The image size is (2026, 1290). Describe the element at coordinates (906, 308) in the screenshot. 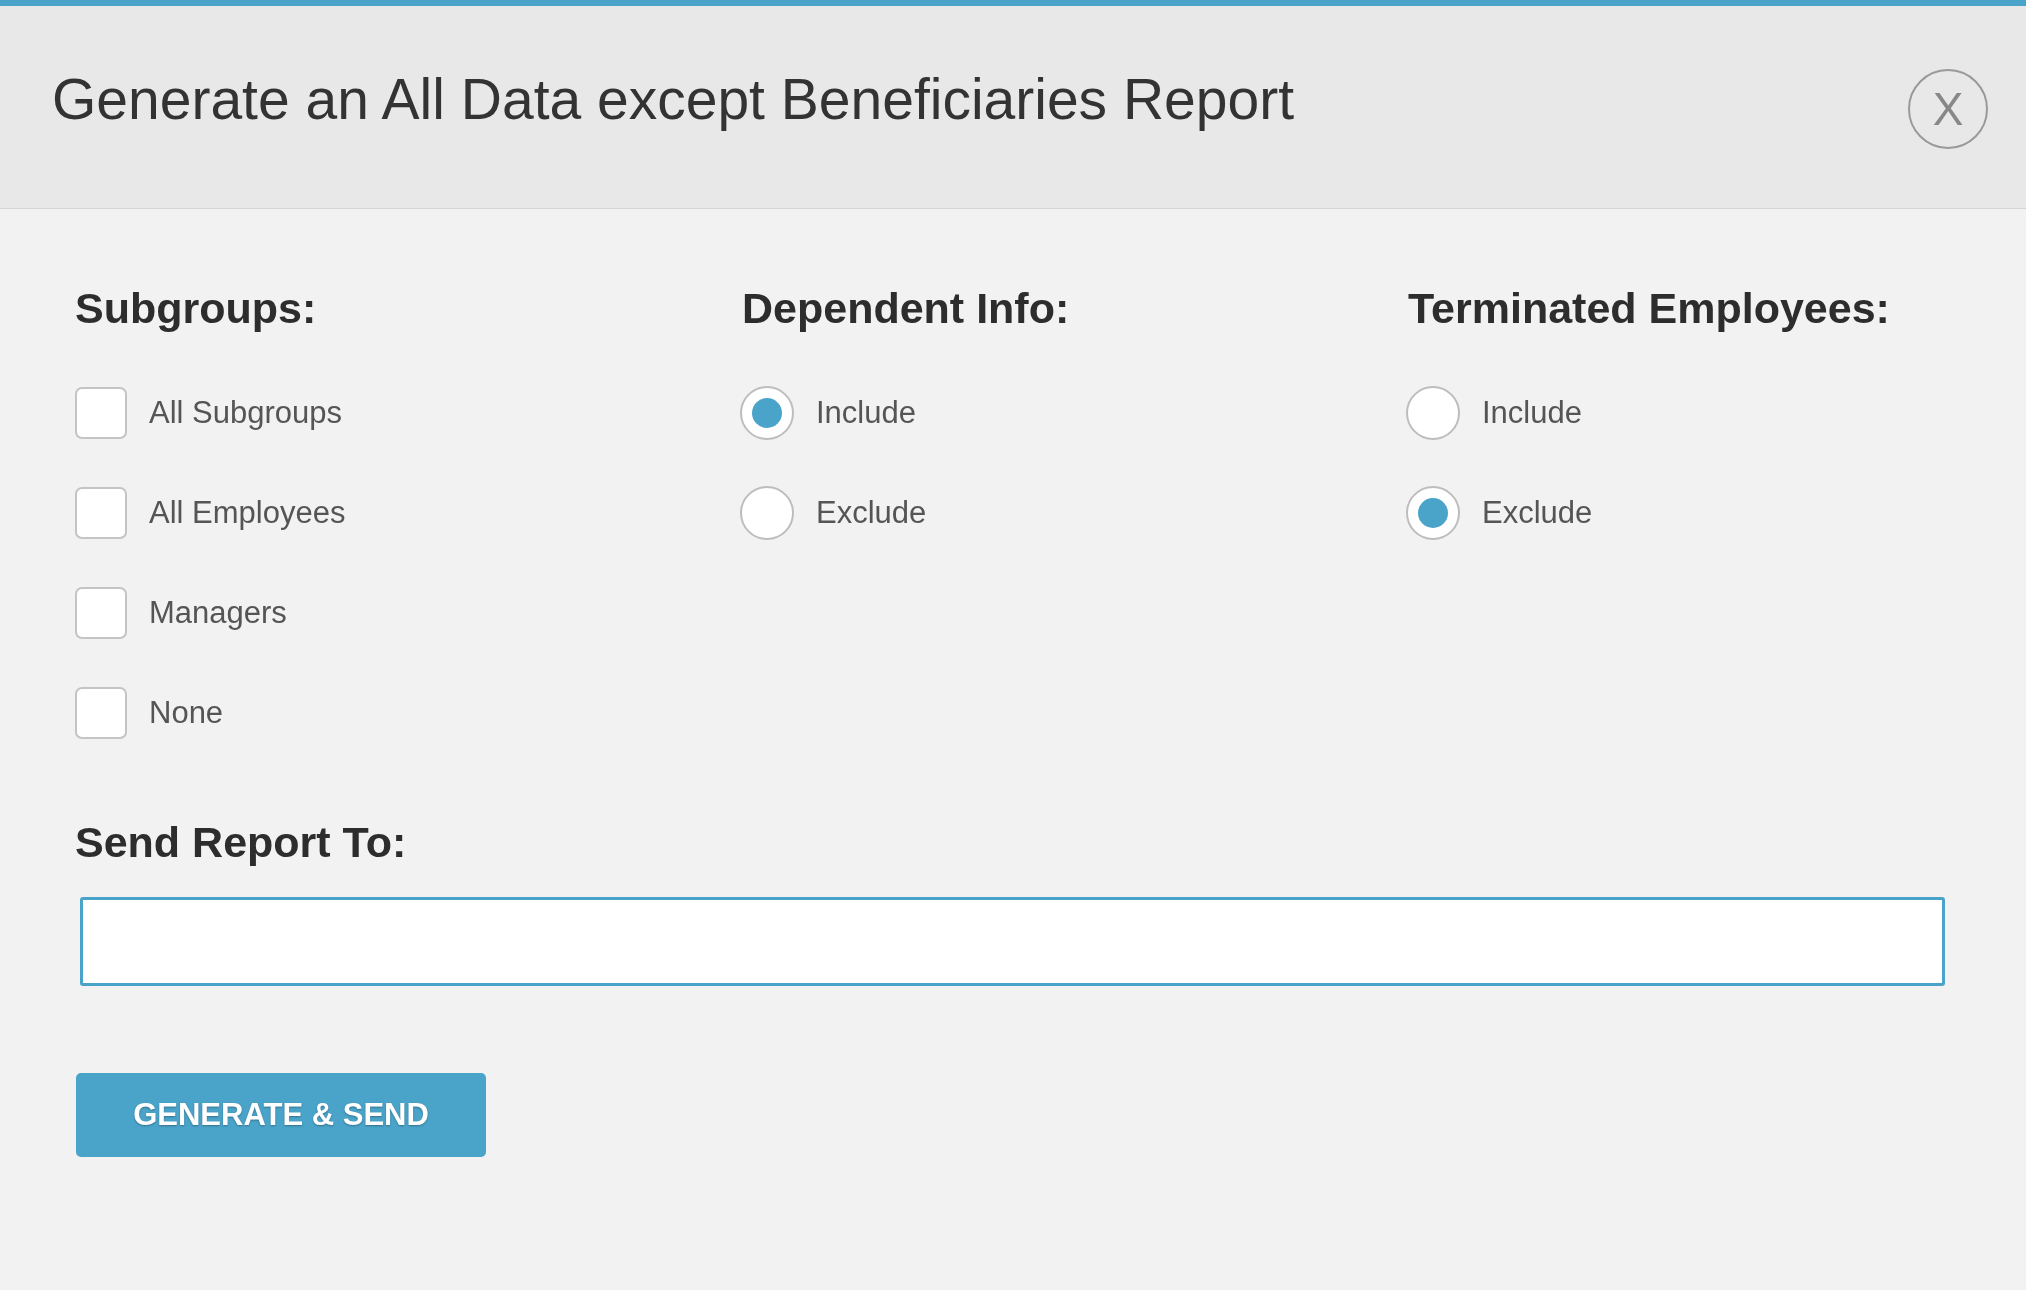

I see `section-heading: Dependent Info:` at that location.